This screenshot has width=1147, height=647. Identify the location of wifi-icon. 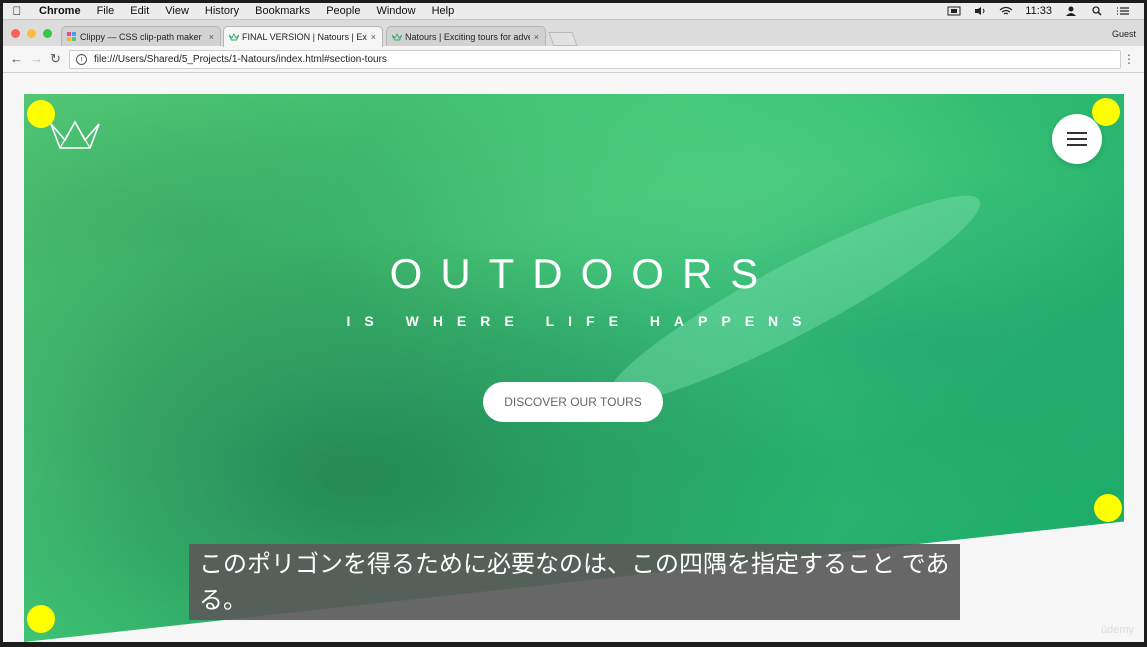
(1006, 11).